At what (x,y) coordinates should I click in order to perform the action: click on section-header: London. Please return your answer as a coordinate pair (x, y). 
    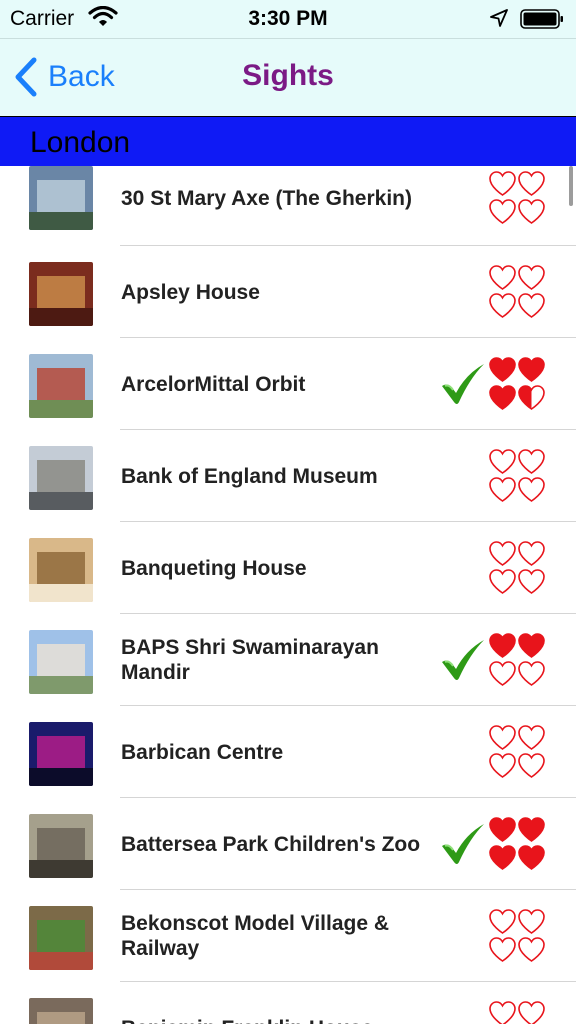
    Looking at the image, I should click on (288, 142).